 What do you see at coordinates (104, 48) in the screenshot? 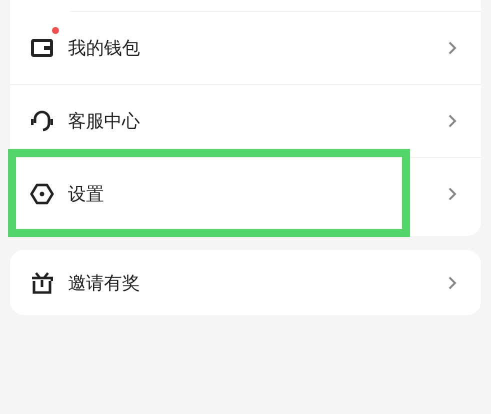
I see `menu-item-label: 我的钱包` at bounding box center [104, 48].